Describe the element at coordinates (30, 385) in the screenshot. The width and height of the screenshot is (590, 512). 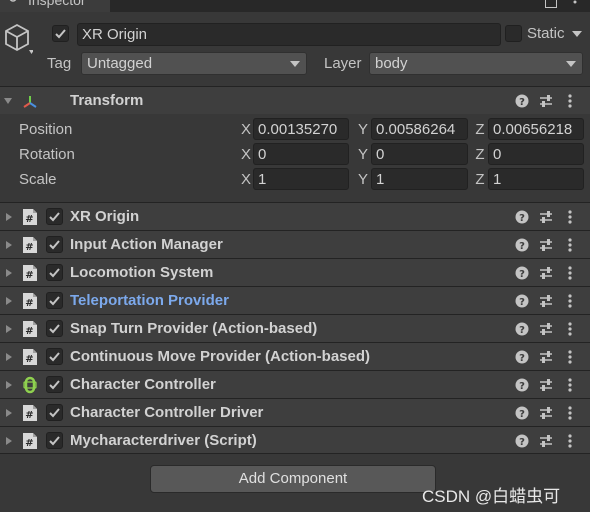
I see `character-controller-icon` at that location.